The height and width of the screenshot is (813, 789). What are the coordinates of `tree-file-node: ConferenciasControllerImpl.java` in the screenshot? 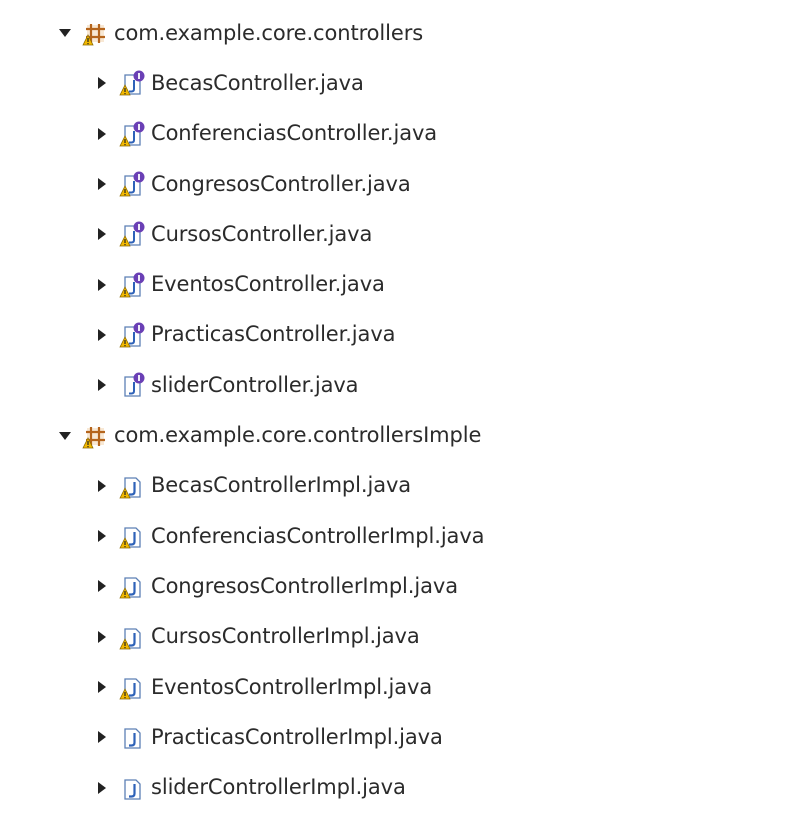 It's located at (394, 536).